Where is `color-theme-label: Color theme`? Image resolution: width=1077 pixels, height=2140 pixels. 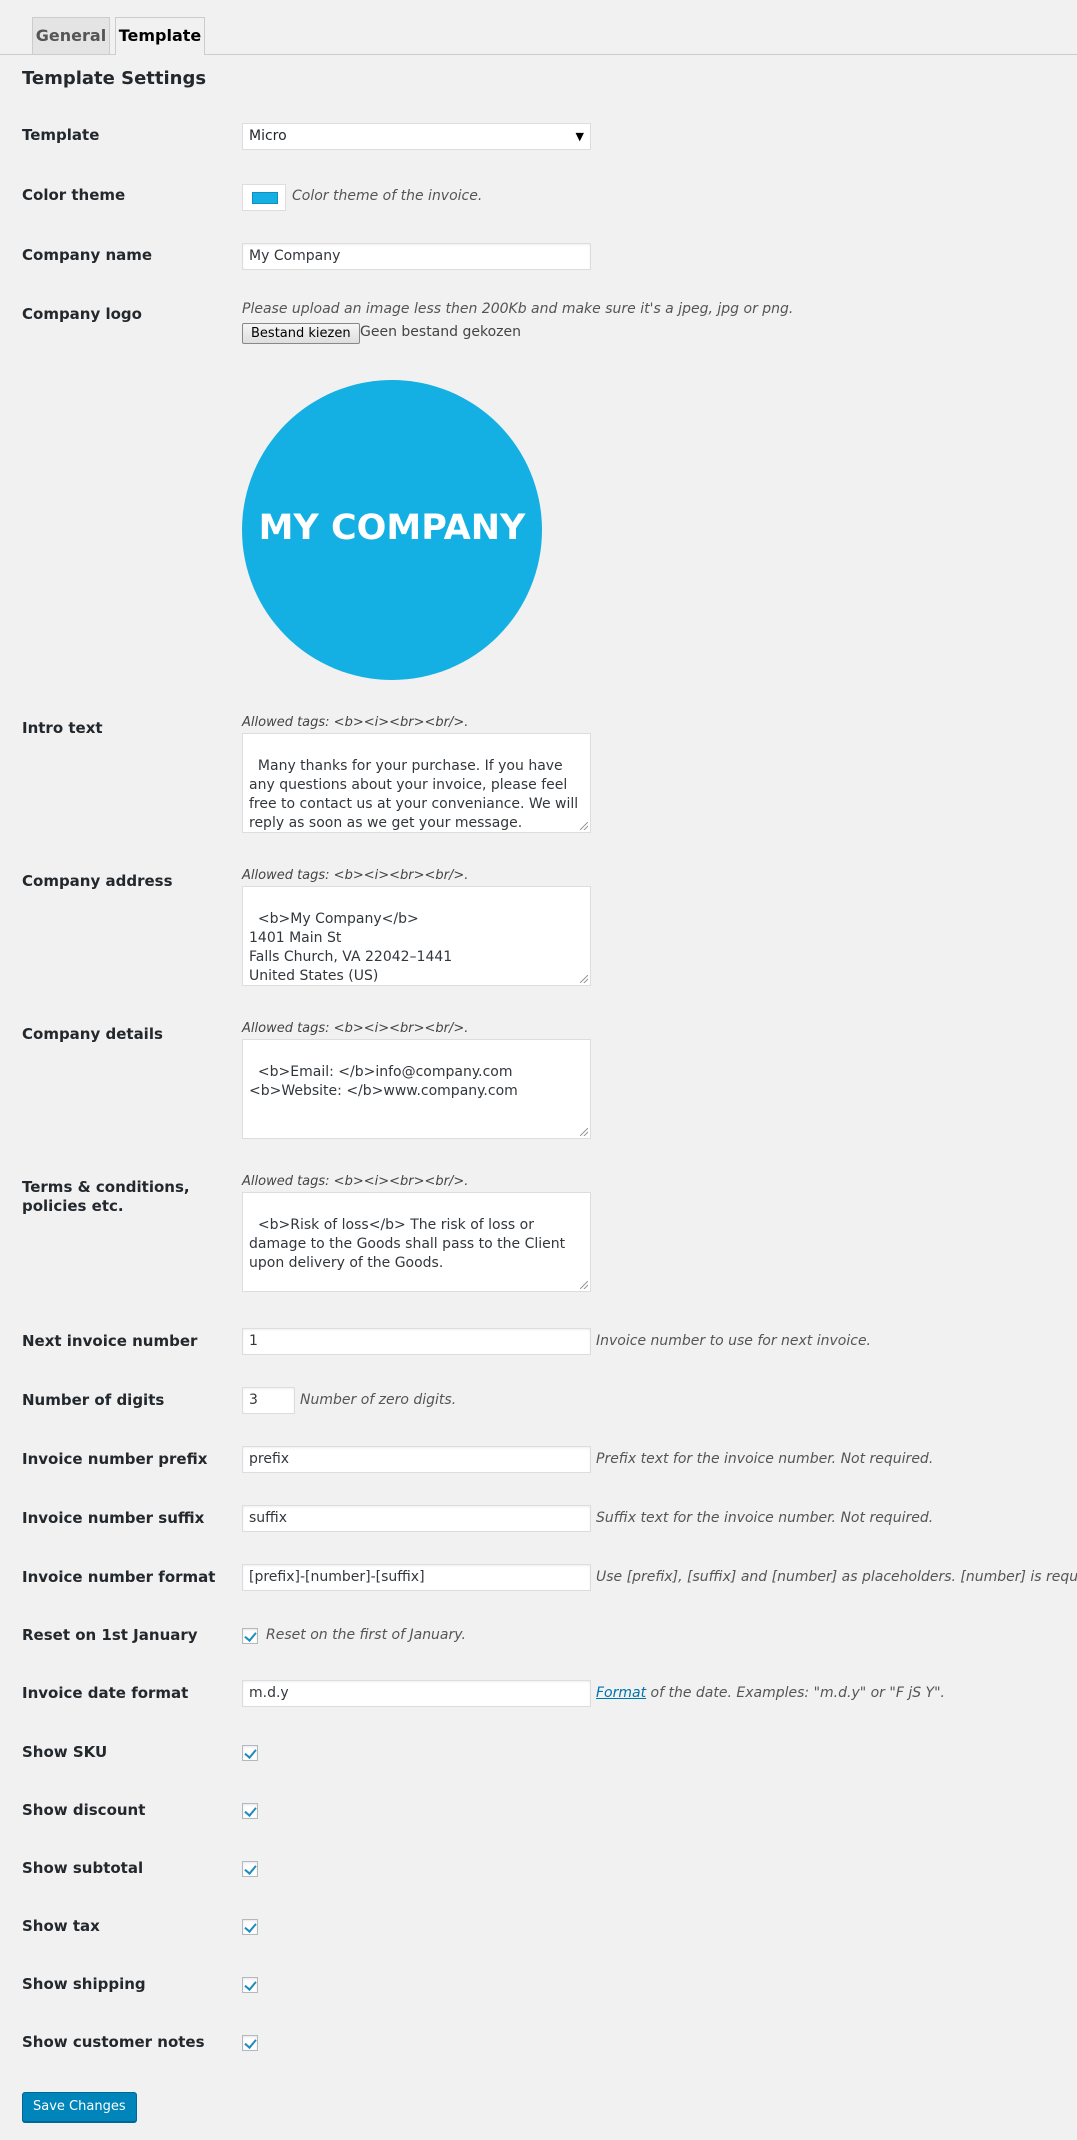 color-theme-label: Color theme is located at coordinates (74, 195).